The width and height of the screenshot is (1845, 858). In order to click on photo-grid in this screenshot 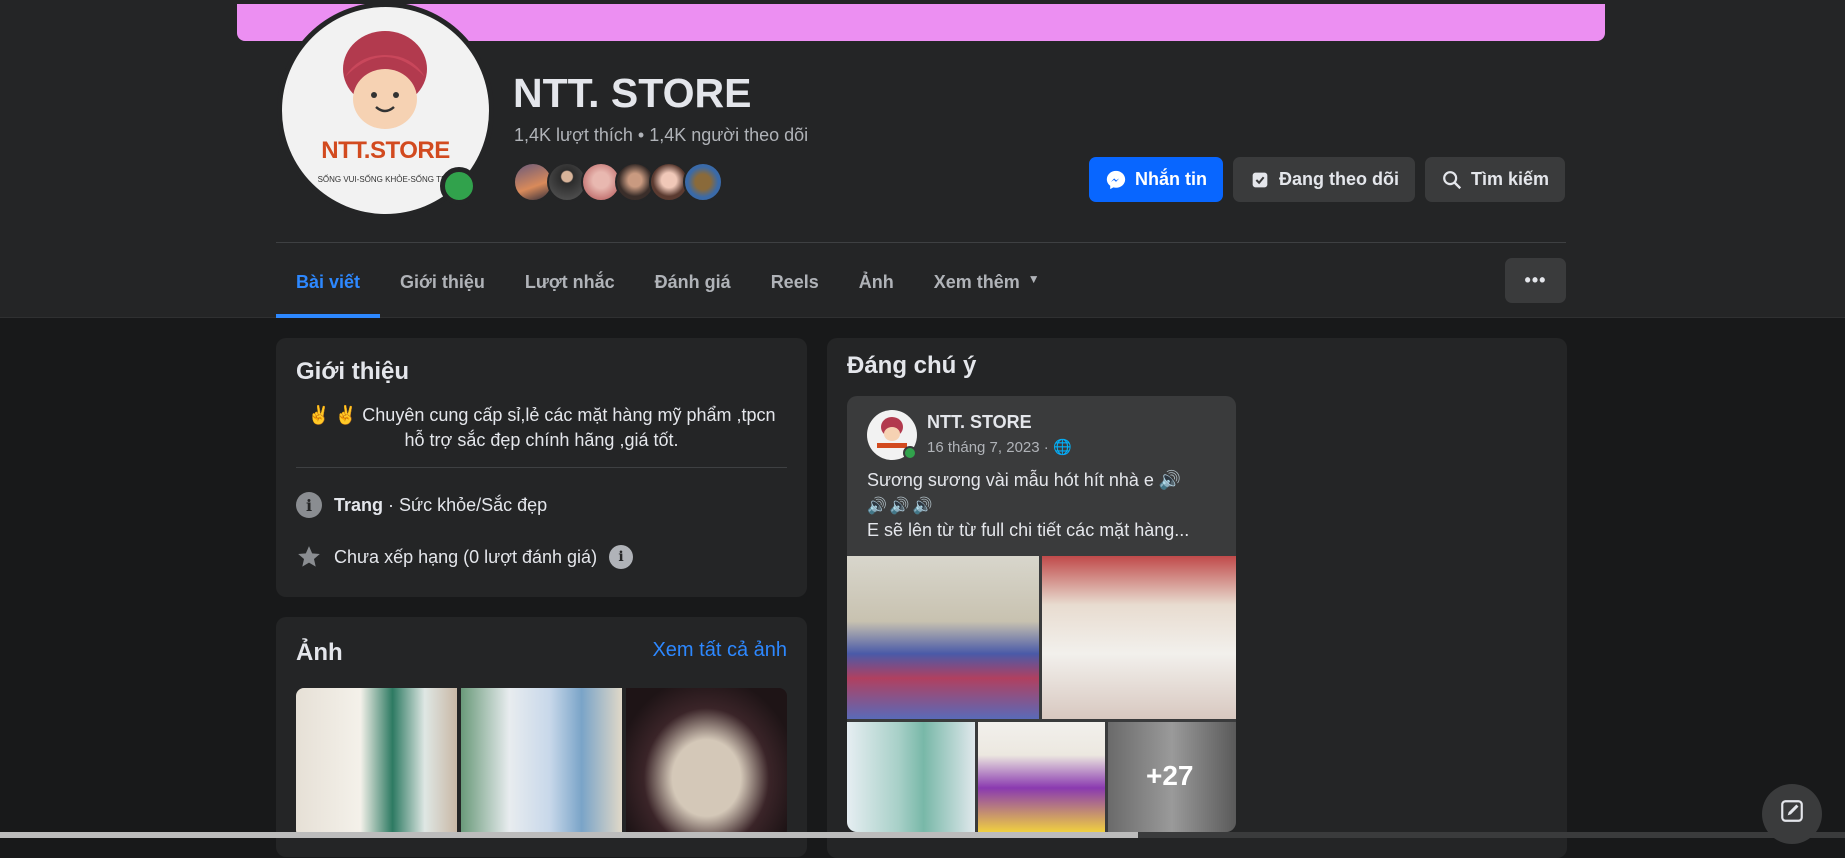, I will do `click(541, 763)`.